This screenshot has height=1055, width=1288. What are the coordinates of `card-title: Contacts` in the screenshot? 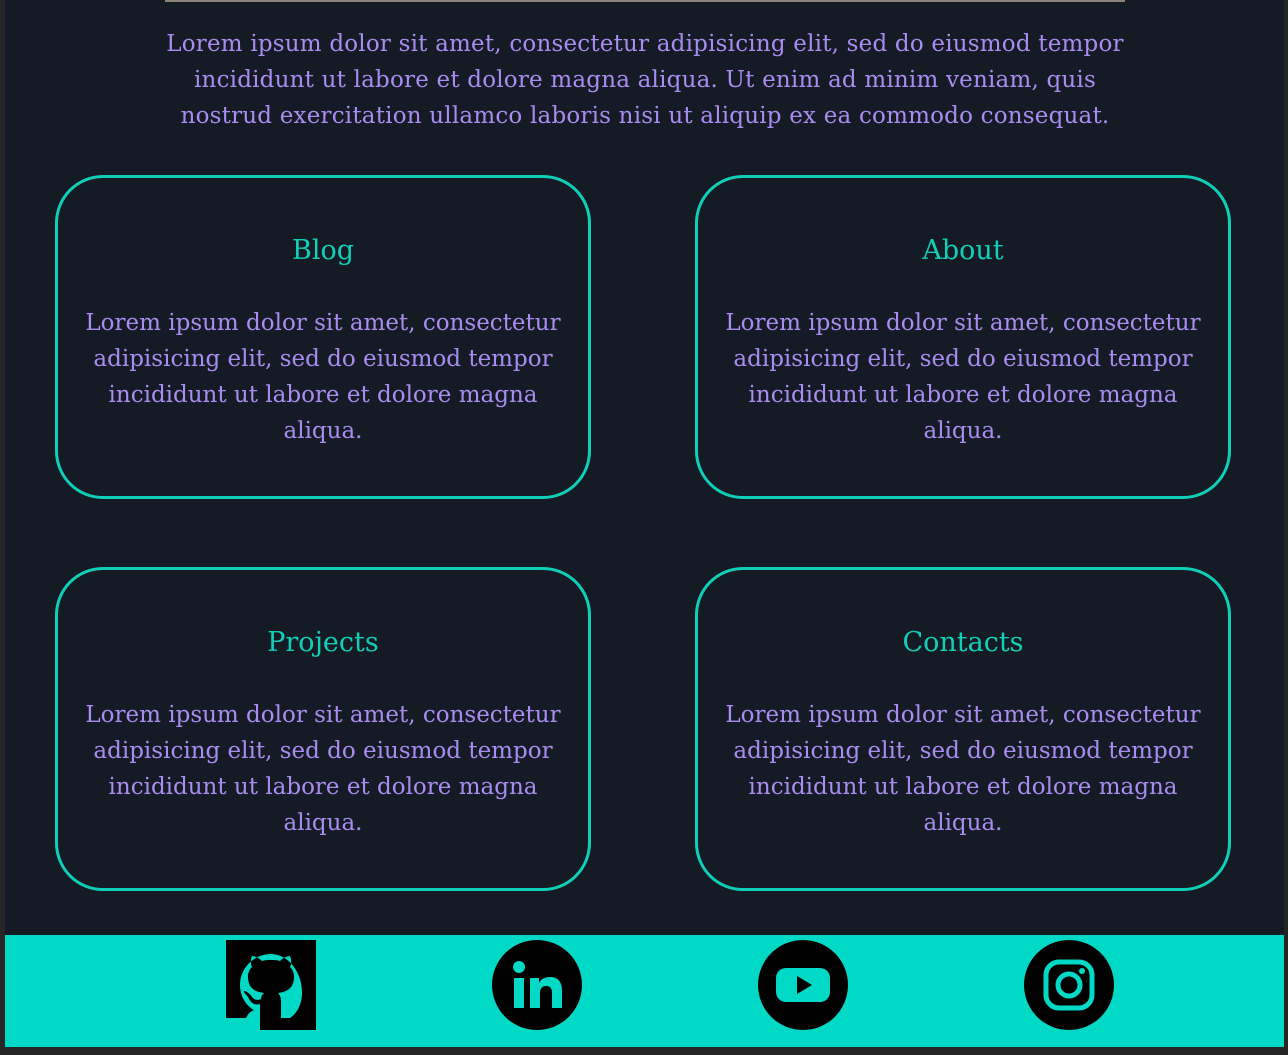 It's located at (963, 642).